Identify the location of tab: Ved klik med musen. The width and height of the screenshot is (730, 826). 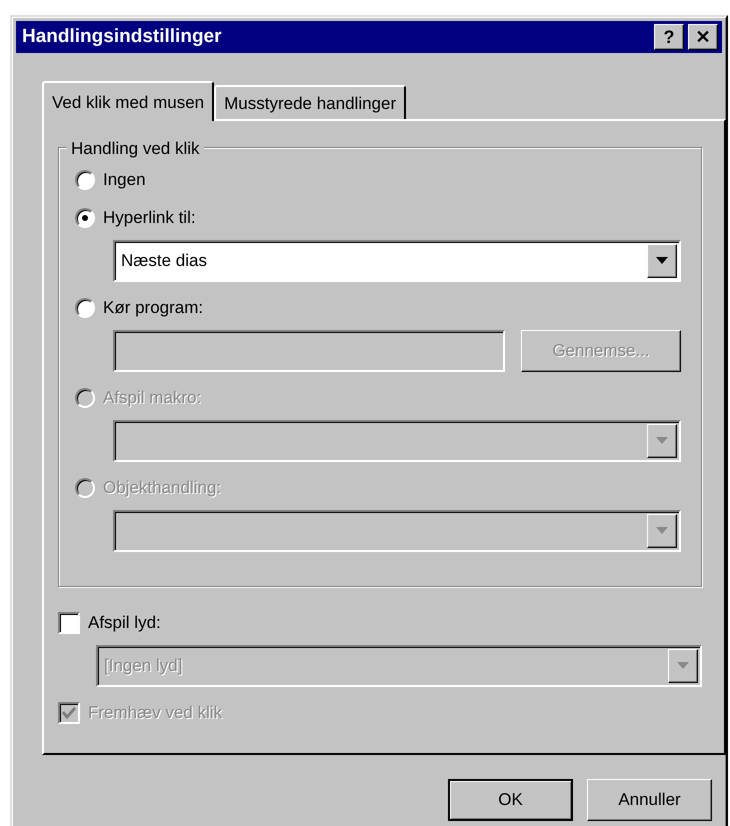
(128, 101).